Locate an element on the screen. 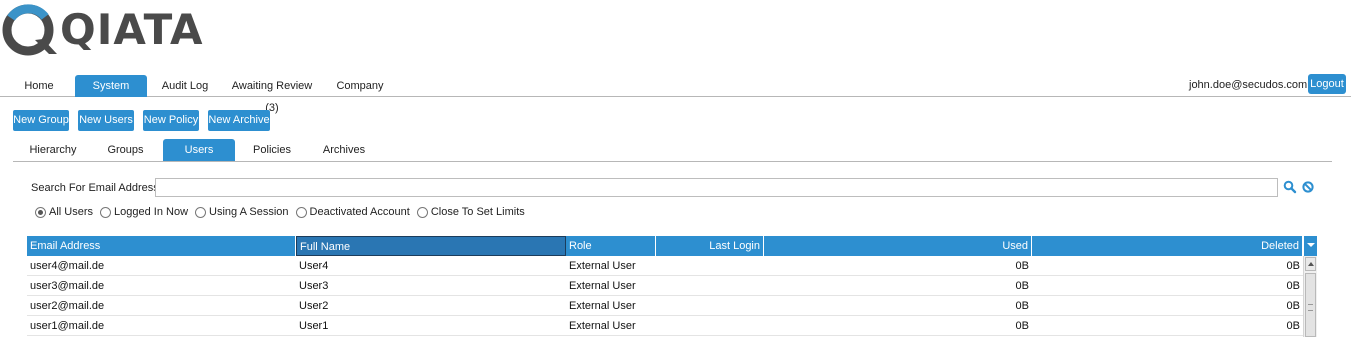 The width and height of the screenshot is (1351, 337). filter-close-to-set-limits: Close To Set Limits is located at coordinates (470, 212).